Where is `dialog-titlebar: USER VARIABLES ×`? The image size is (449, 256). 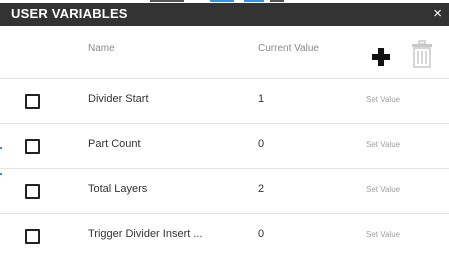 dialog-titlebar: USER VARIABLES × is located at coordinates (224, 14).